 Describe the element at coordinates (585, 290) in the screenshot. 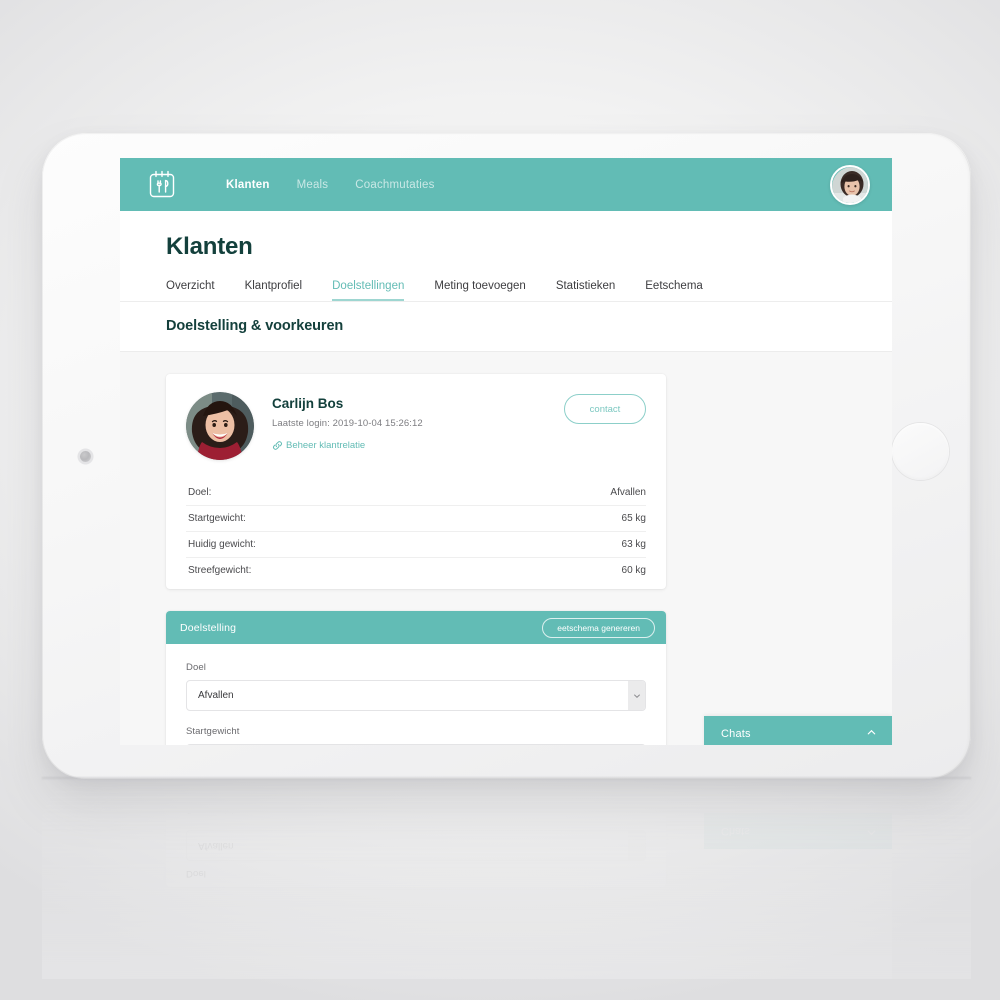

I see `tab-statistieken: Statistieken` at that location.